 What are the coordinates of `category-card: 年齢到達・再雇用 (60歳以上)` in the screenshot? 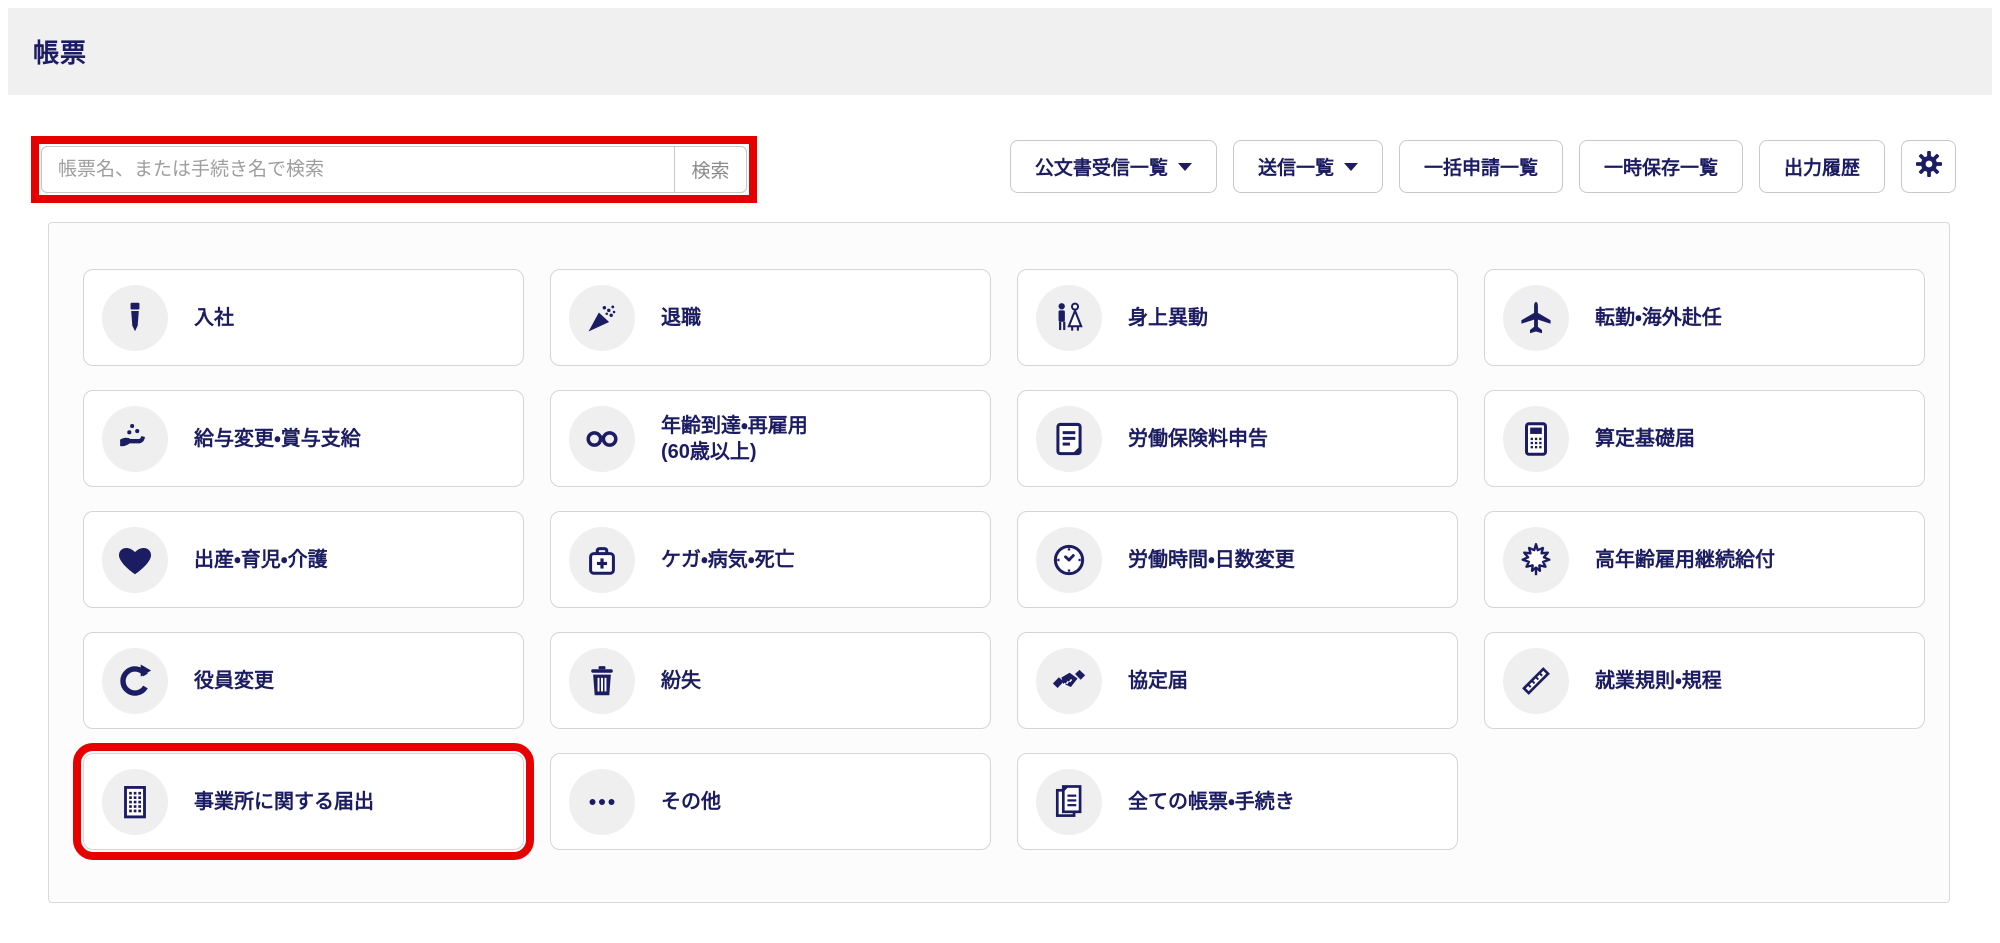 It's located at (770, 438).